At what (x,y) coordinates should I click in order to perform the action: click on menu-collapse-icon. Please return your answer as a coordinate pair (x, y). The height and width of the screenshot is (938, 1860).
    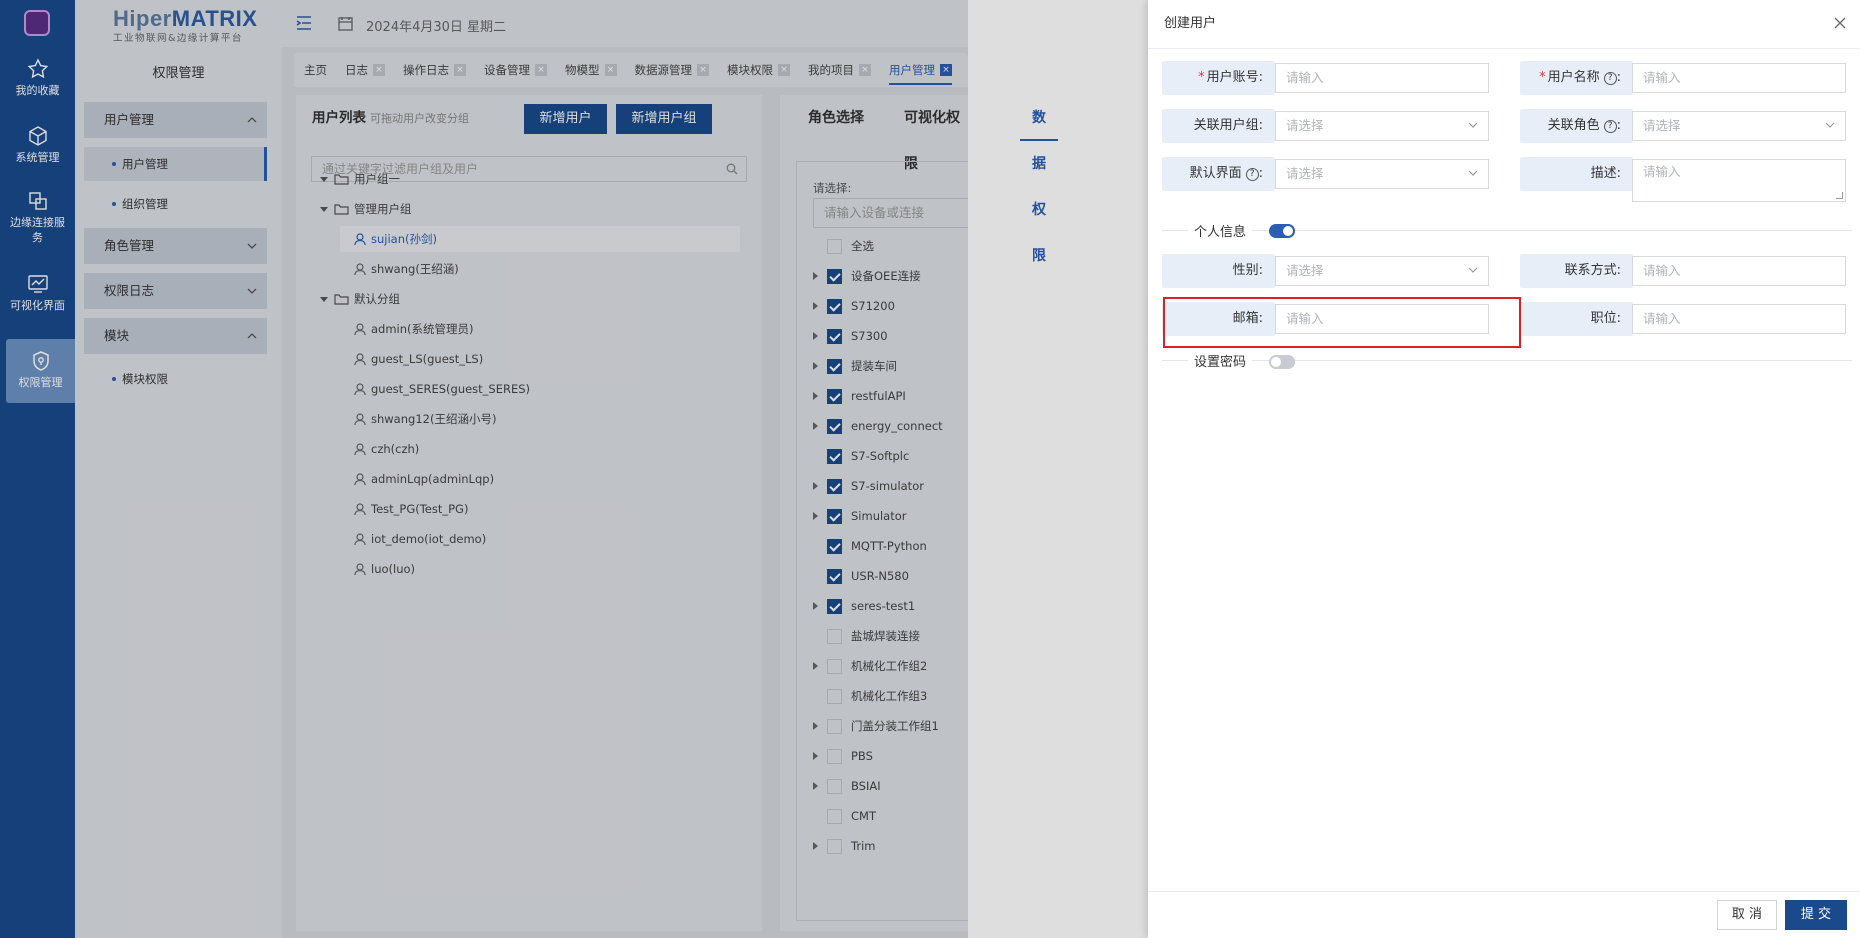
    Looking at the image, I should click on (304, 23).